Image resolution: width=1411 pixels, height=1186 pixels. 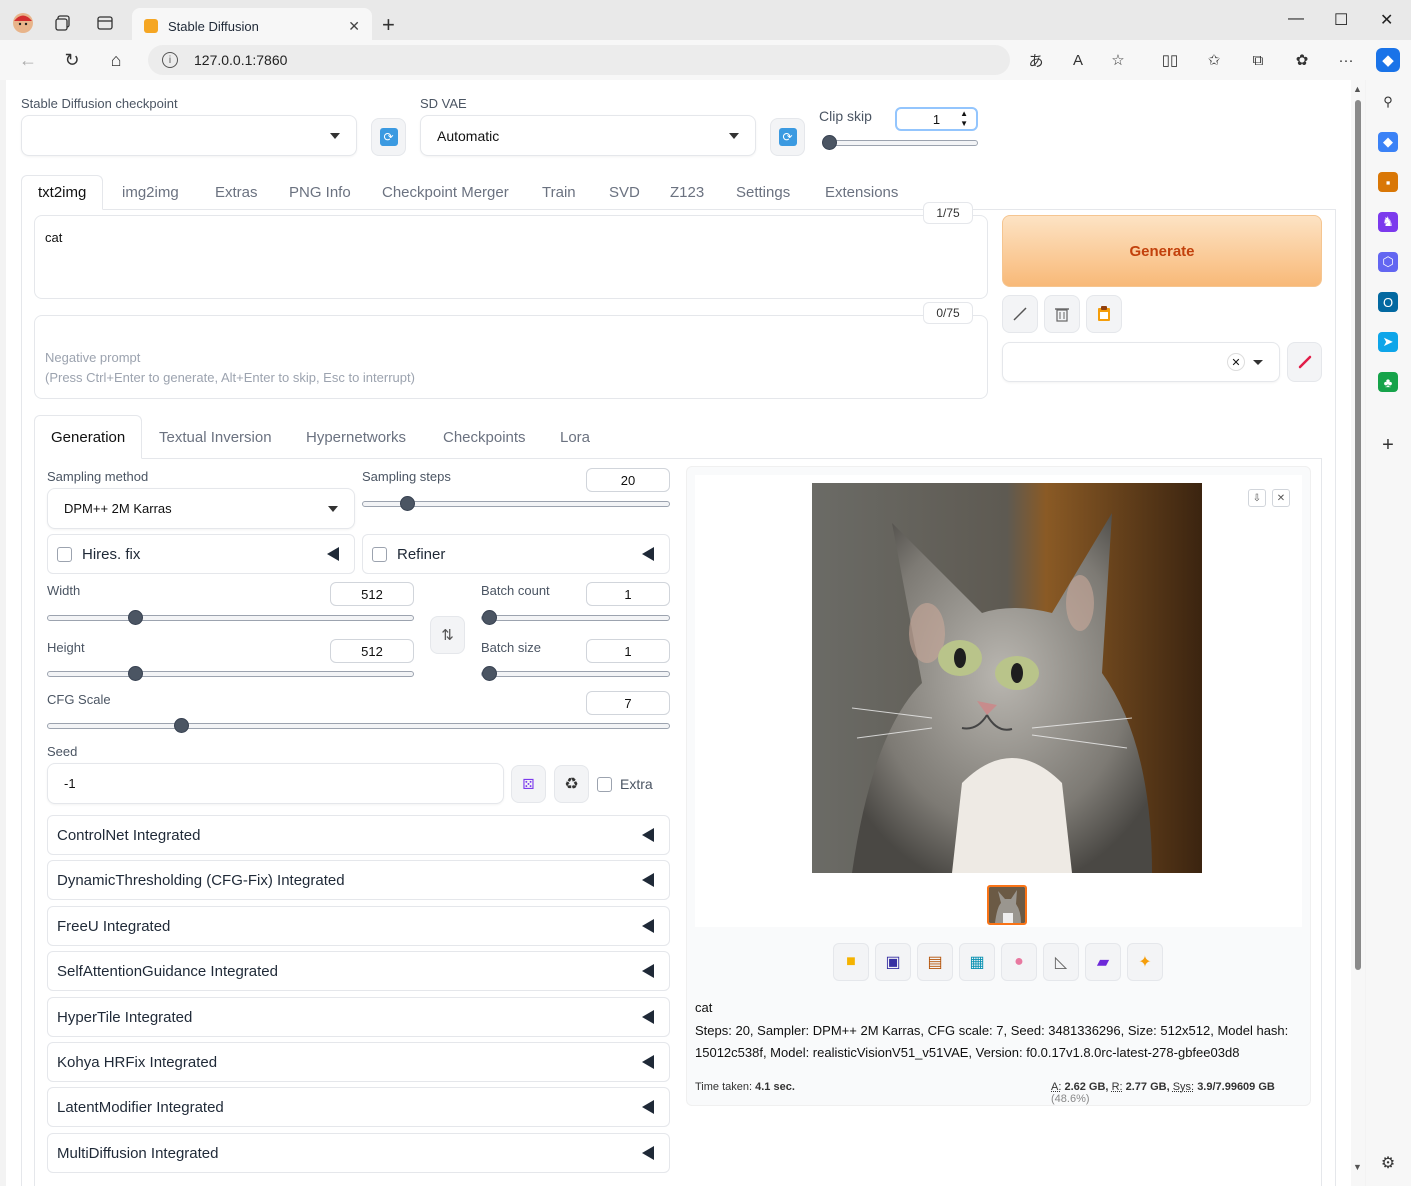 I want to click on tree-icon: ♣, so click(x=1388, y=382).